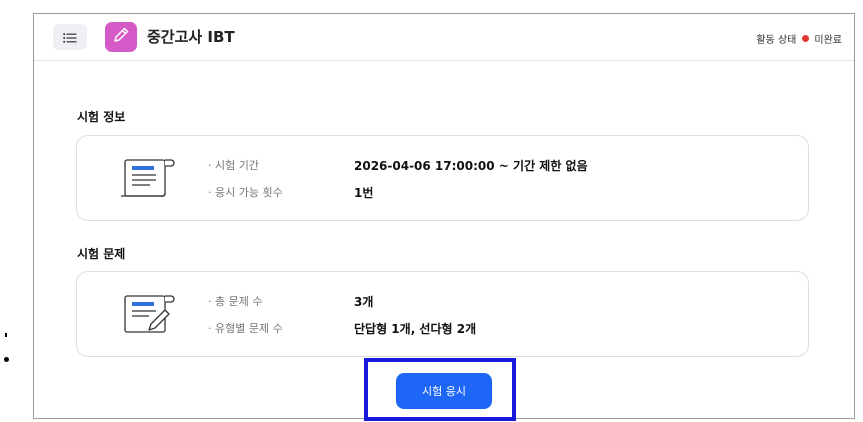 This screenshot has width=863, height=422. What do you see at coordinates (149, 317) in the screenshot?
I see `document-pencil-icon` at bounding box center [149, 317].